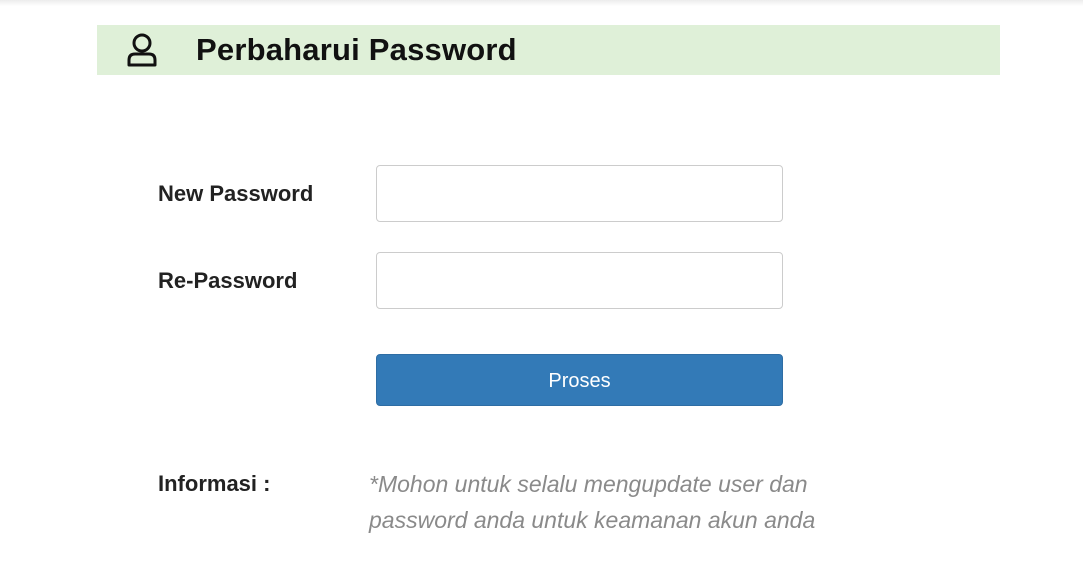  Describe the element at coordinates (579, 193) in the screenshot. I see `new-password-input` at that location.